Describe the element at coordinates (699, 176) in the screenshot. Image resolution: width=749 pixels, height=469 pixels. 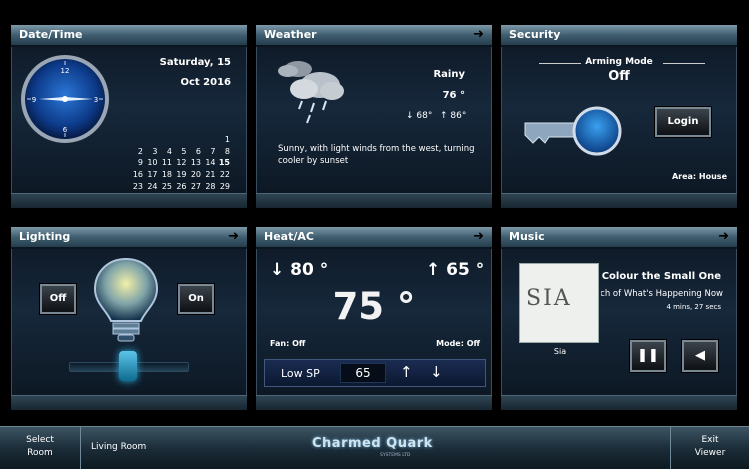
I see `security-area: Area: House` at that location.